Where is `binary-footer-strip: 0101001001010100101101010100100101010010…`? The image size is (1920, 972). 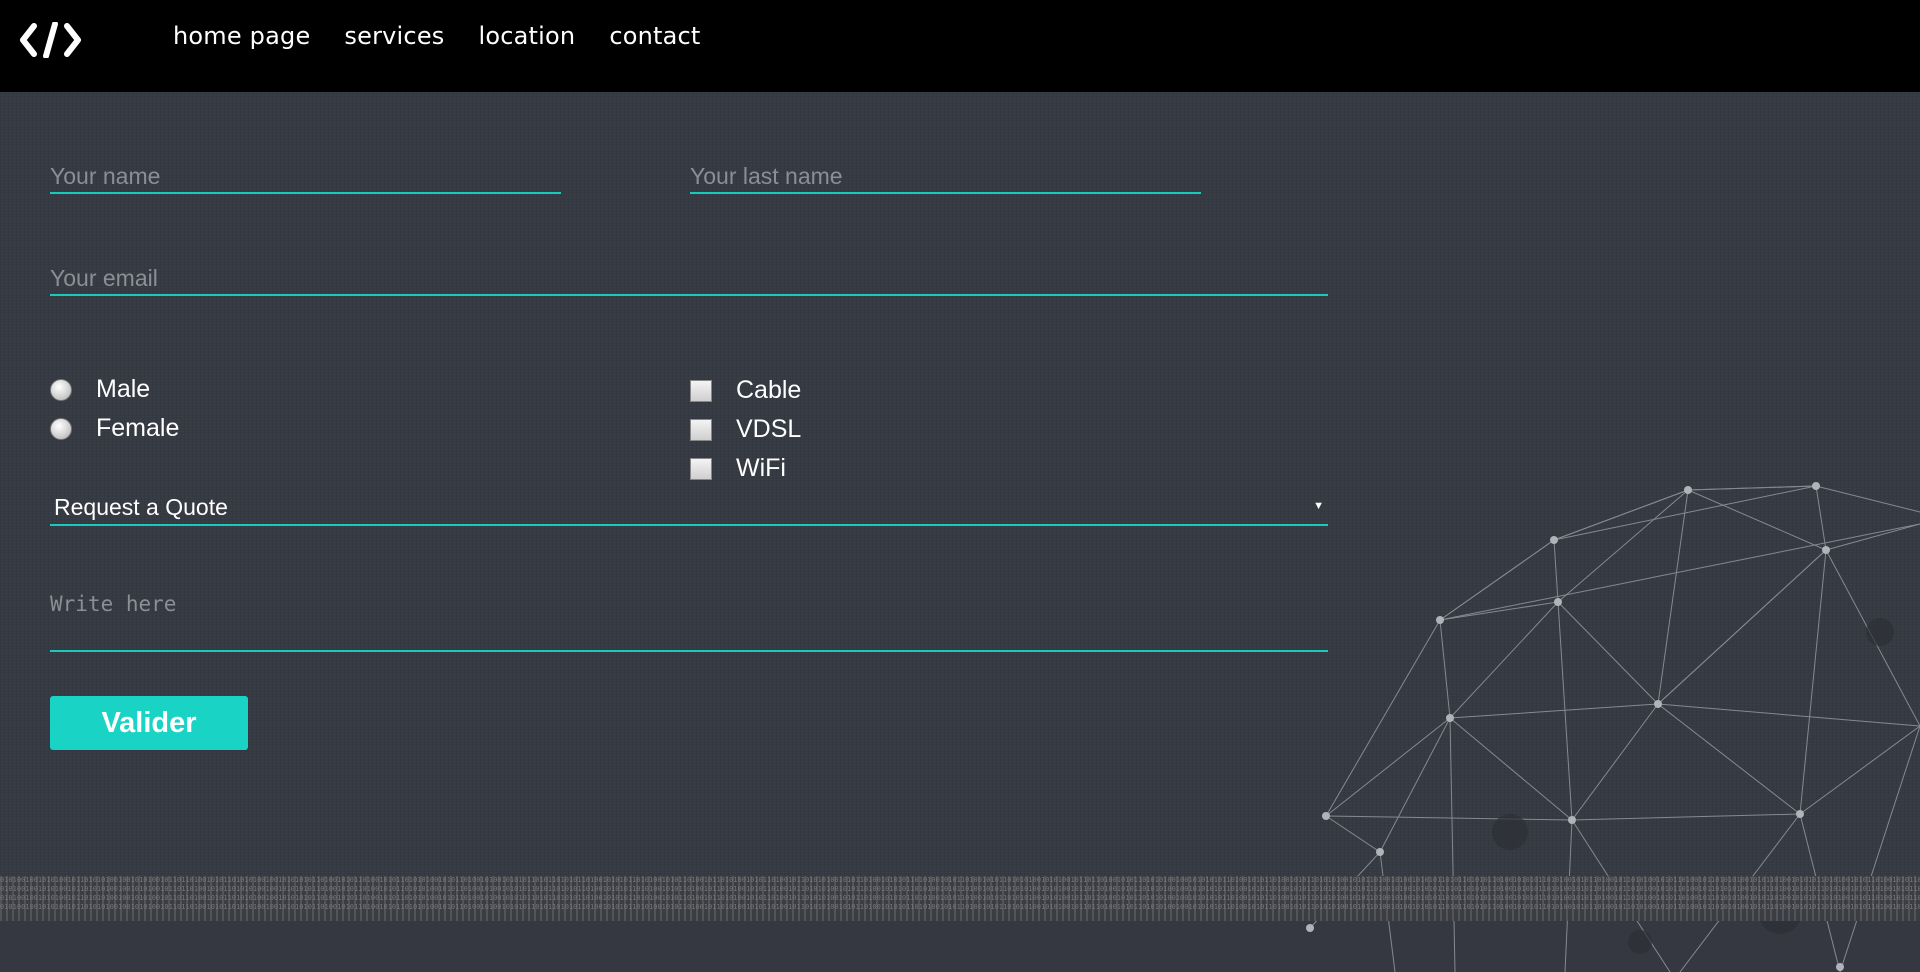 binary-footer-strip: 0101001001010100101101010100100101010010… is located at coordinates (960, 898).